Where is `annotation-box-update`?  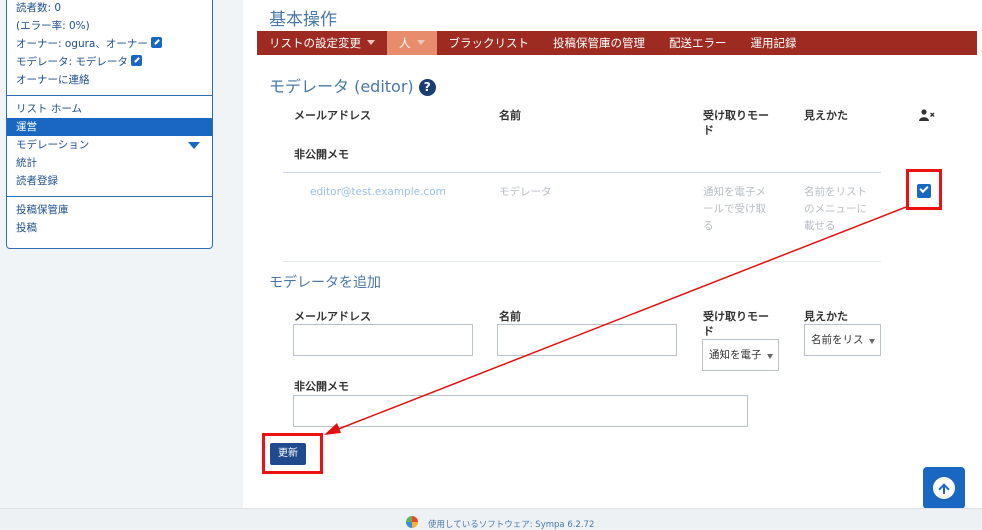 annotation-box-update is located at coordinates (292, 453).